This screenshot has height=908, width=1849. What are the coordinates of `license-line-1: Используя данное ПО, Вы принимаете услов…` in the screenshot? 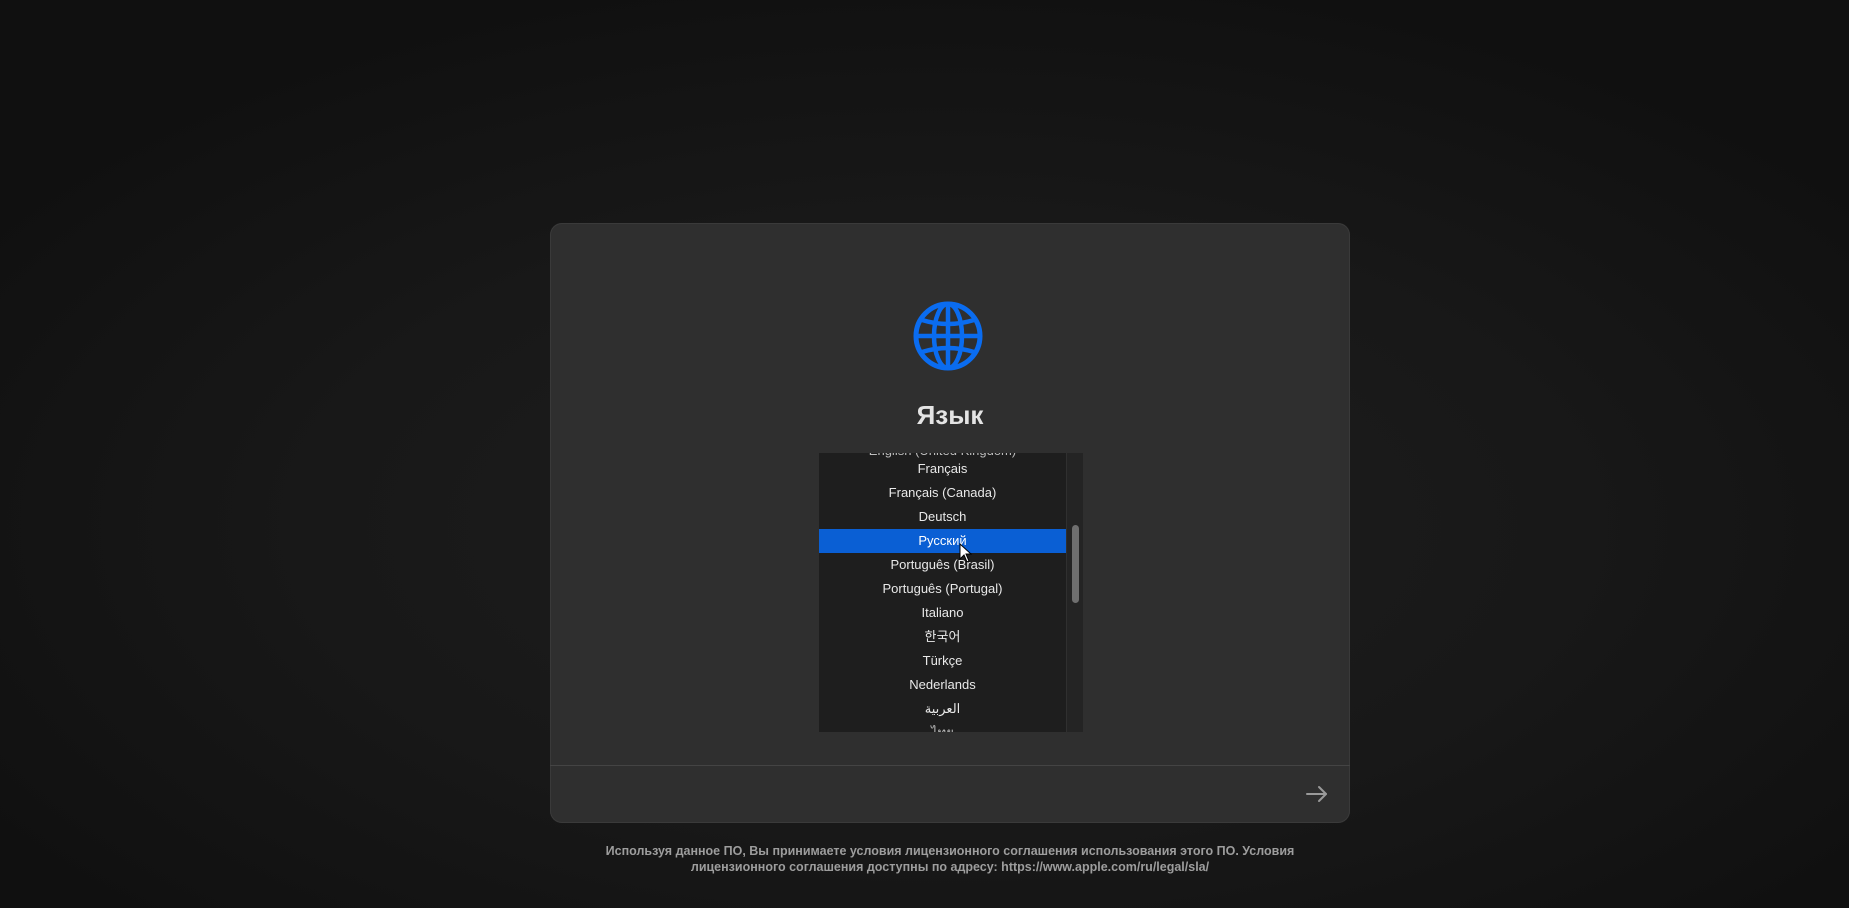 It's located at (950, 851).